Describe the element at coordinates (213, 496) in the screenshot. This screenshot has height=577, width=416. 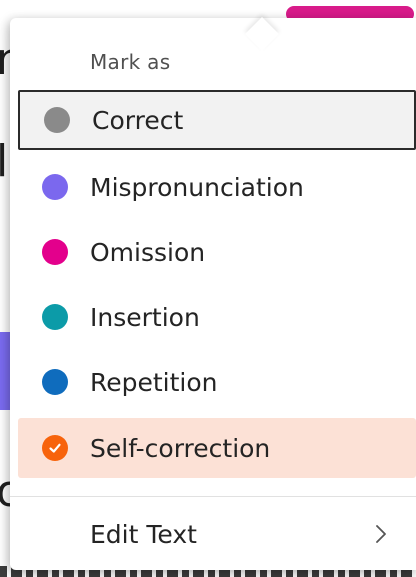
I see `menu-divider` at that location.